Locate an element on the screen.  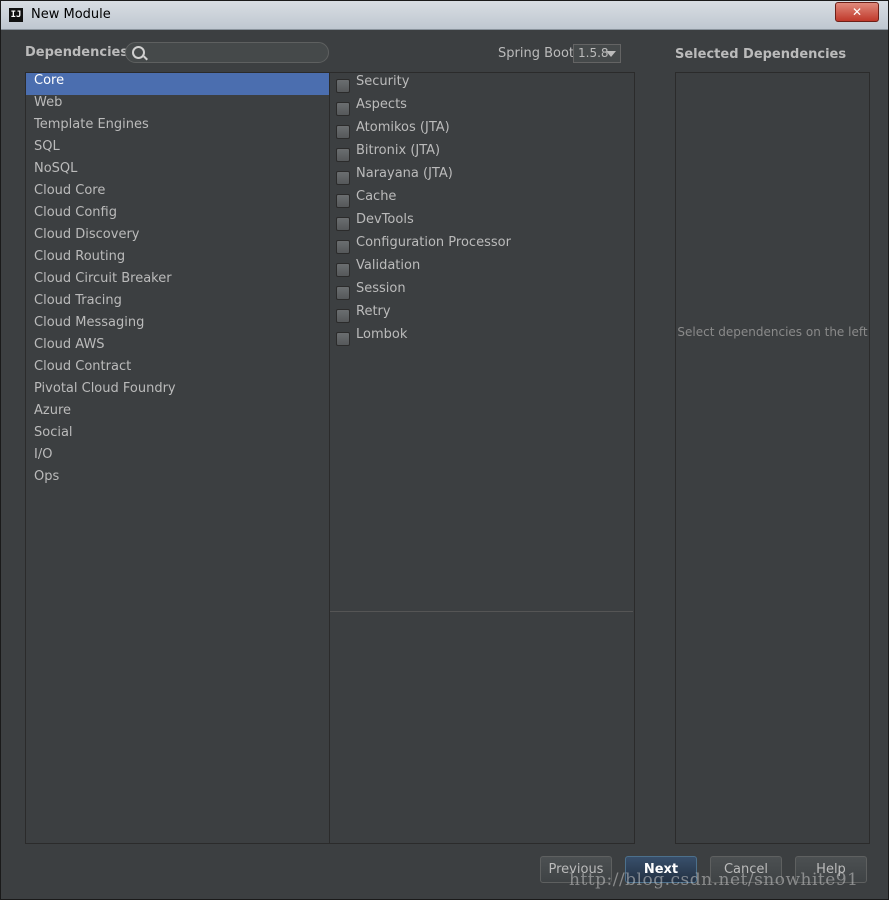
search-box is located at coordinates (227, 52).